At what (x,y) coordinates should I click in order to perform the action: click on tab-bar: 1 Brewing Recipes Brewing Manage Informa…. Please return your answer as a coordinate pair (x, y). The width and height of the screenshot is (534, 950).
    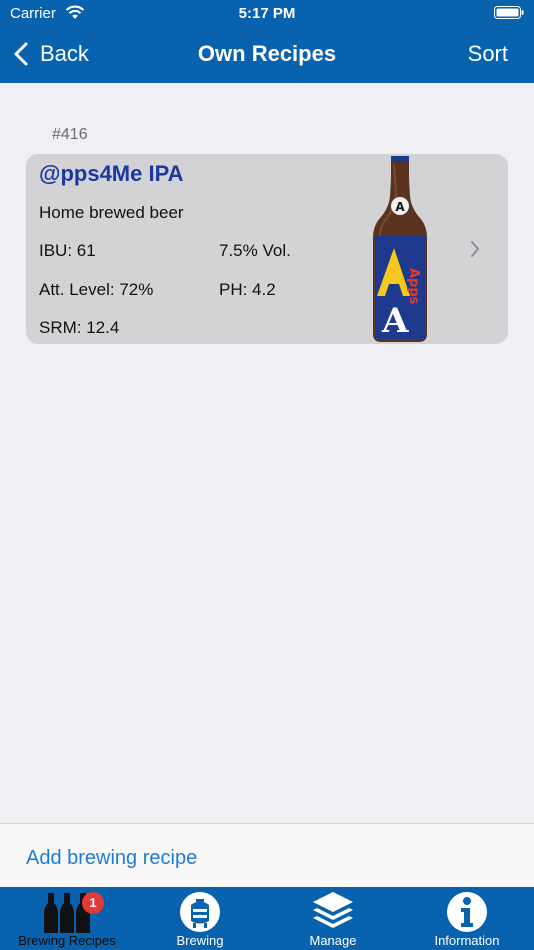
    Looking at the image, I should click on (267, 918).